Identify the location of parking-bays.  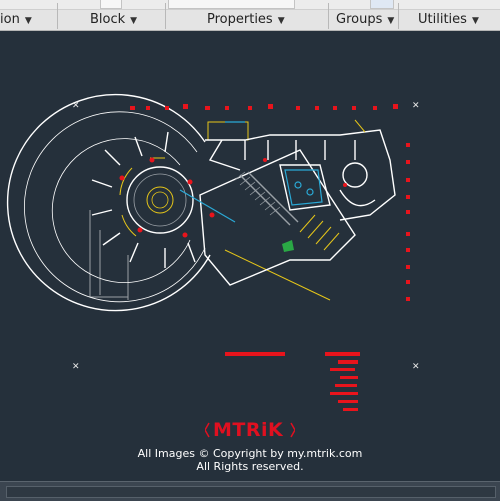
(332, 185).